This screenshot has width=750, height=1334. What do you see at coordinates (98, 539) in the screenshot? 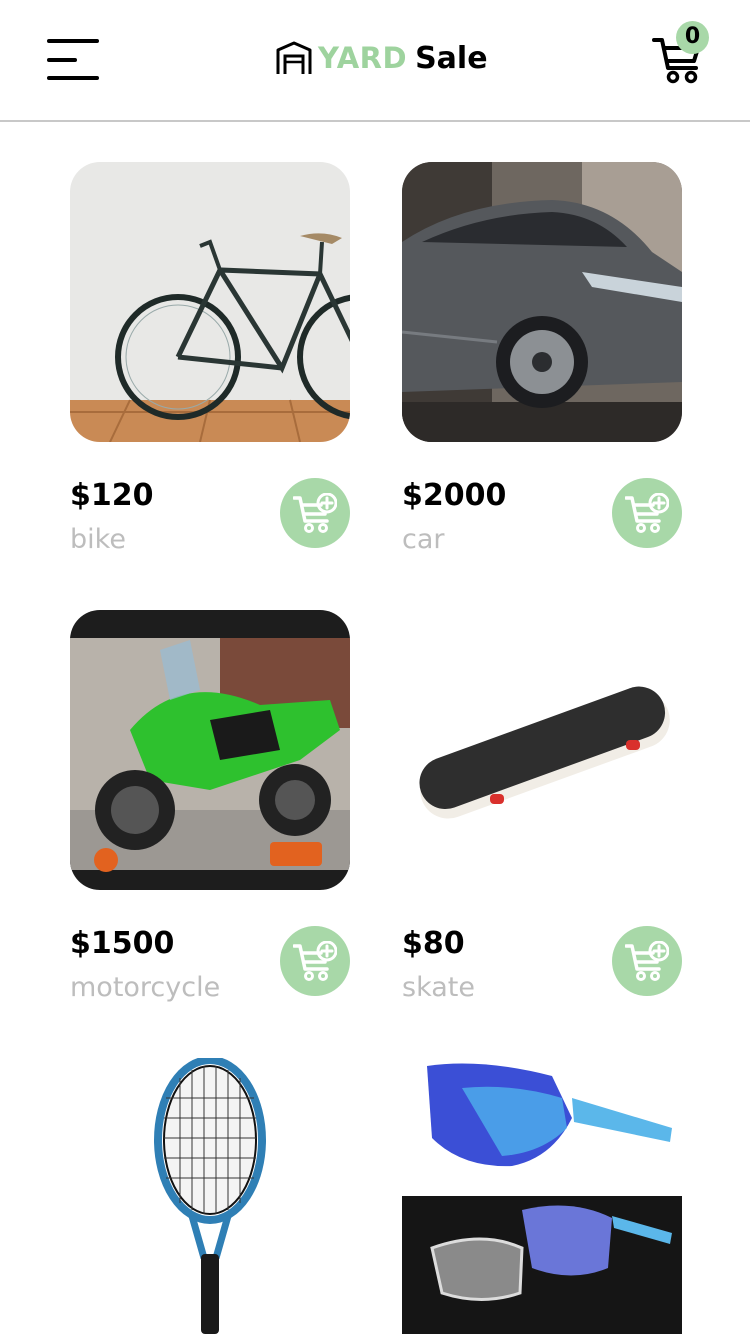
I see `product-name: bike` at bounding box center [98, 539].